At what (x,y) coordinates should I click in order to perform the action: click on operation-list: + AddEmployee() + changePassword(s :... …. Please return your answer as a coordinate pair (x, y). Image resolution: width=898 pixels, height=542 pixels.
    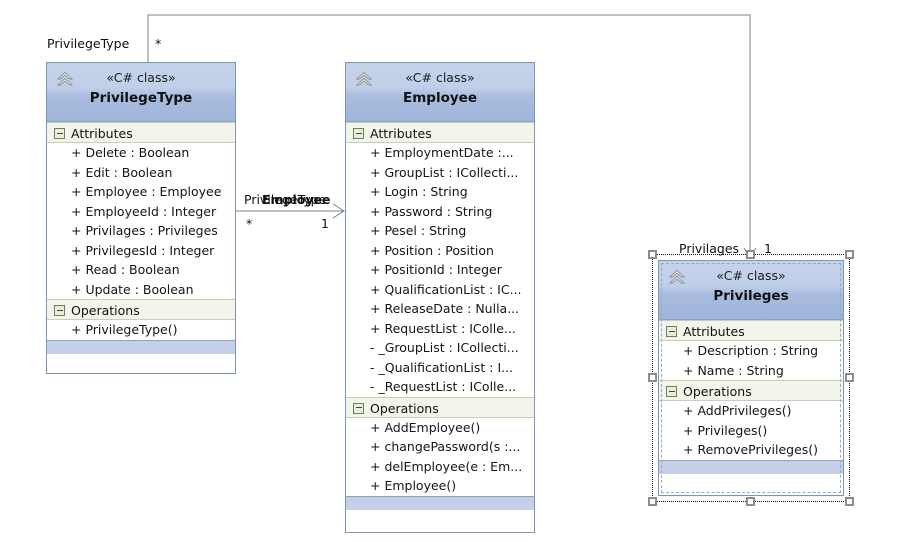
    Looking at the image, I should click on (440, 456).